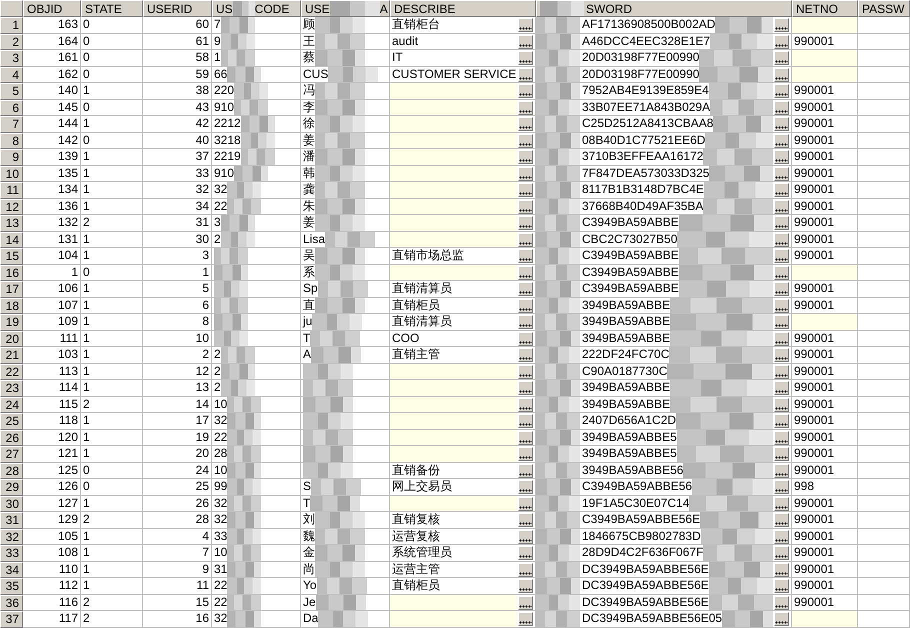  What do you see at coordinates (11, 157) in the screenshot?
I see `row-header: 9` at bounding box center [11, 157].